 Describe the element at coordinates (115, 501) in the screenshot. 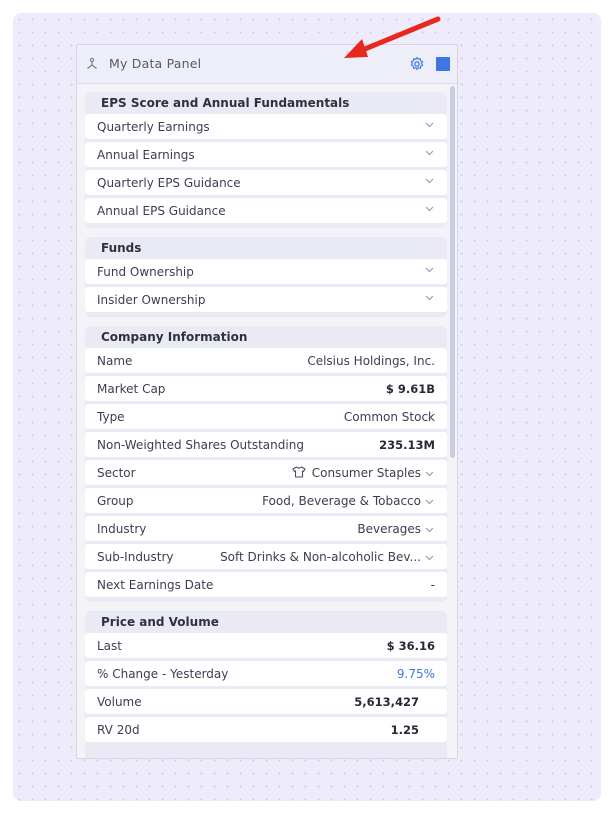

I see `row-label: Group` at that location.